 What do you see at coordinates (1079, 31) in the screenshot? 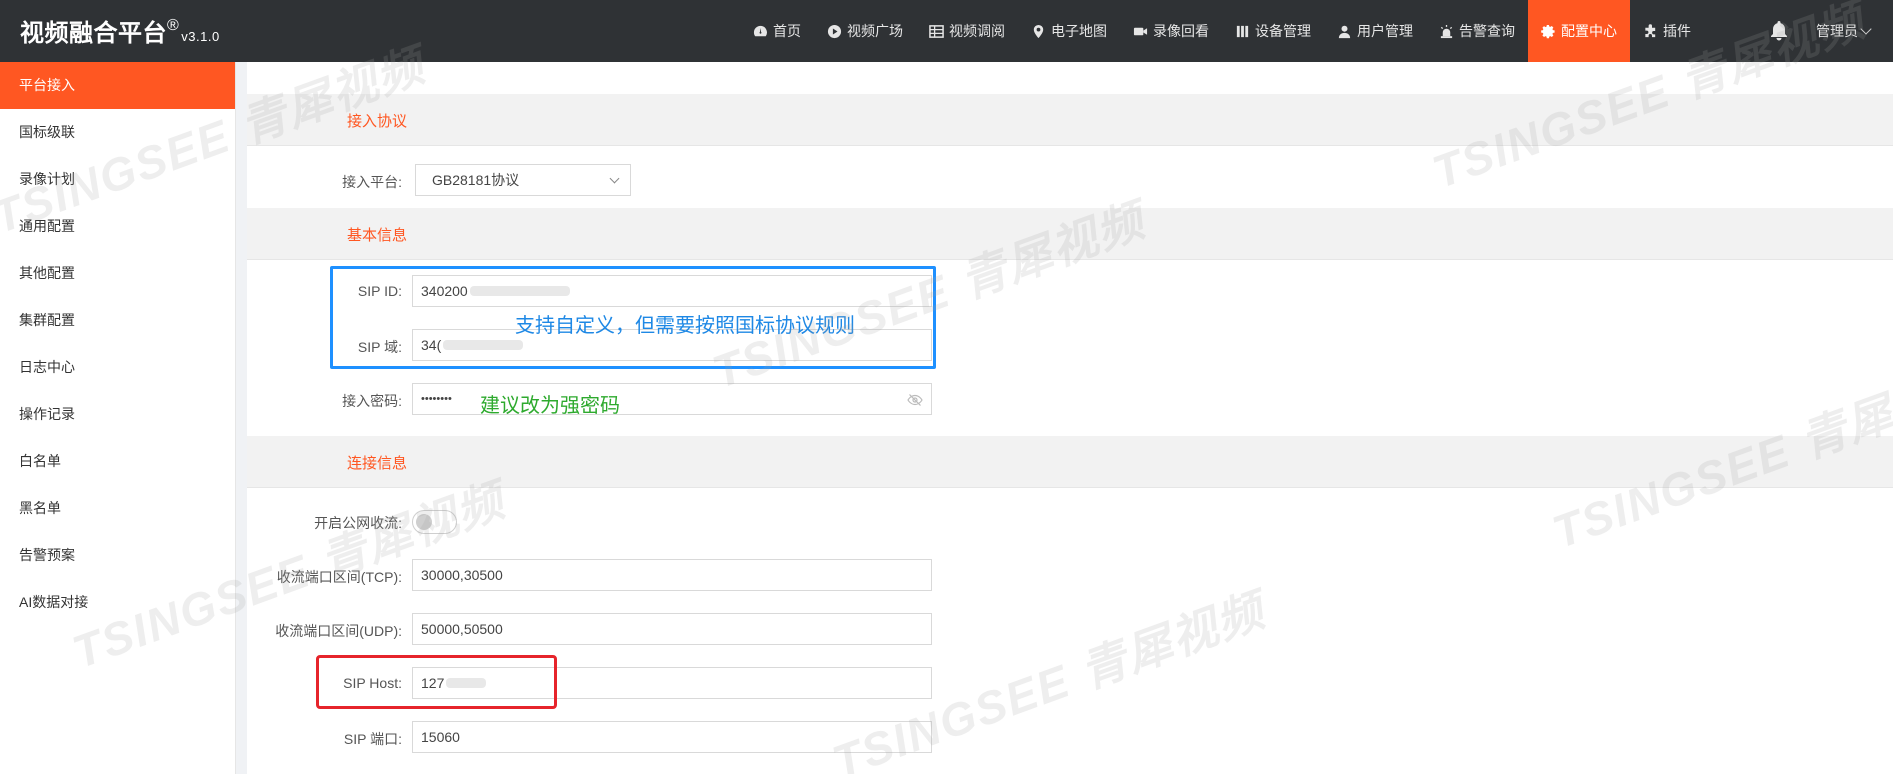
I see `nav-e-map-label: 电子地图` at bounding box center [1079, 31].